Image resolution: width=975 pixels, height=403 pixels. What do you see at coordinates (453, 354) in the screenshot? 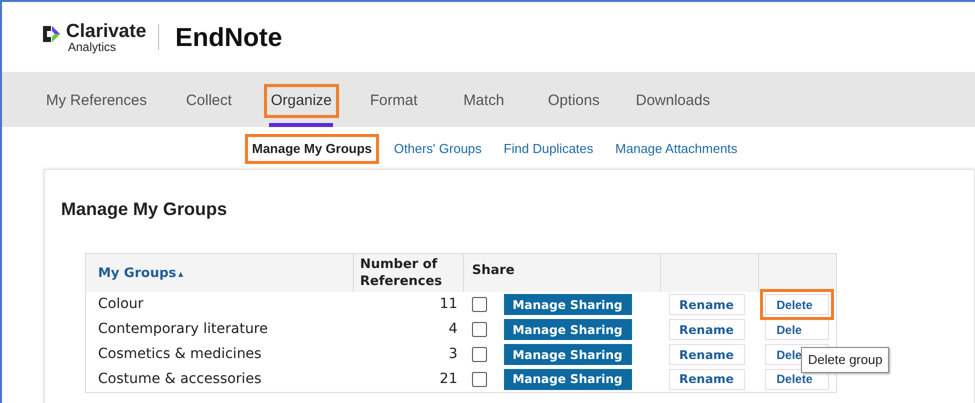
I see `reference-count: 3` at bounding box center [453, 354].